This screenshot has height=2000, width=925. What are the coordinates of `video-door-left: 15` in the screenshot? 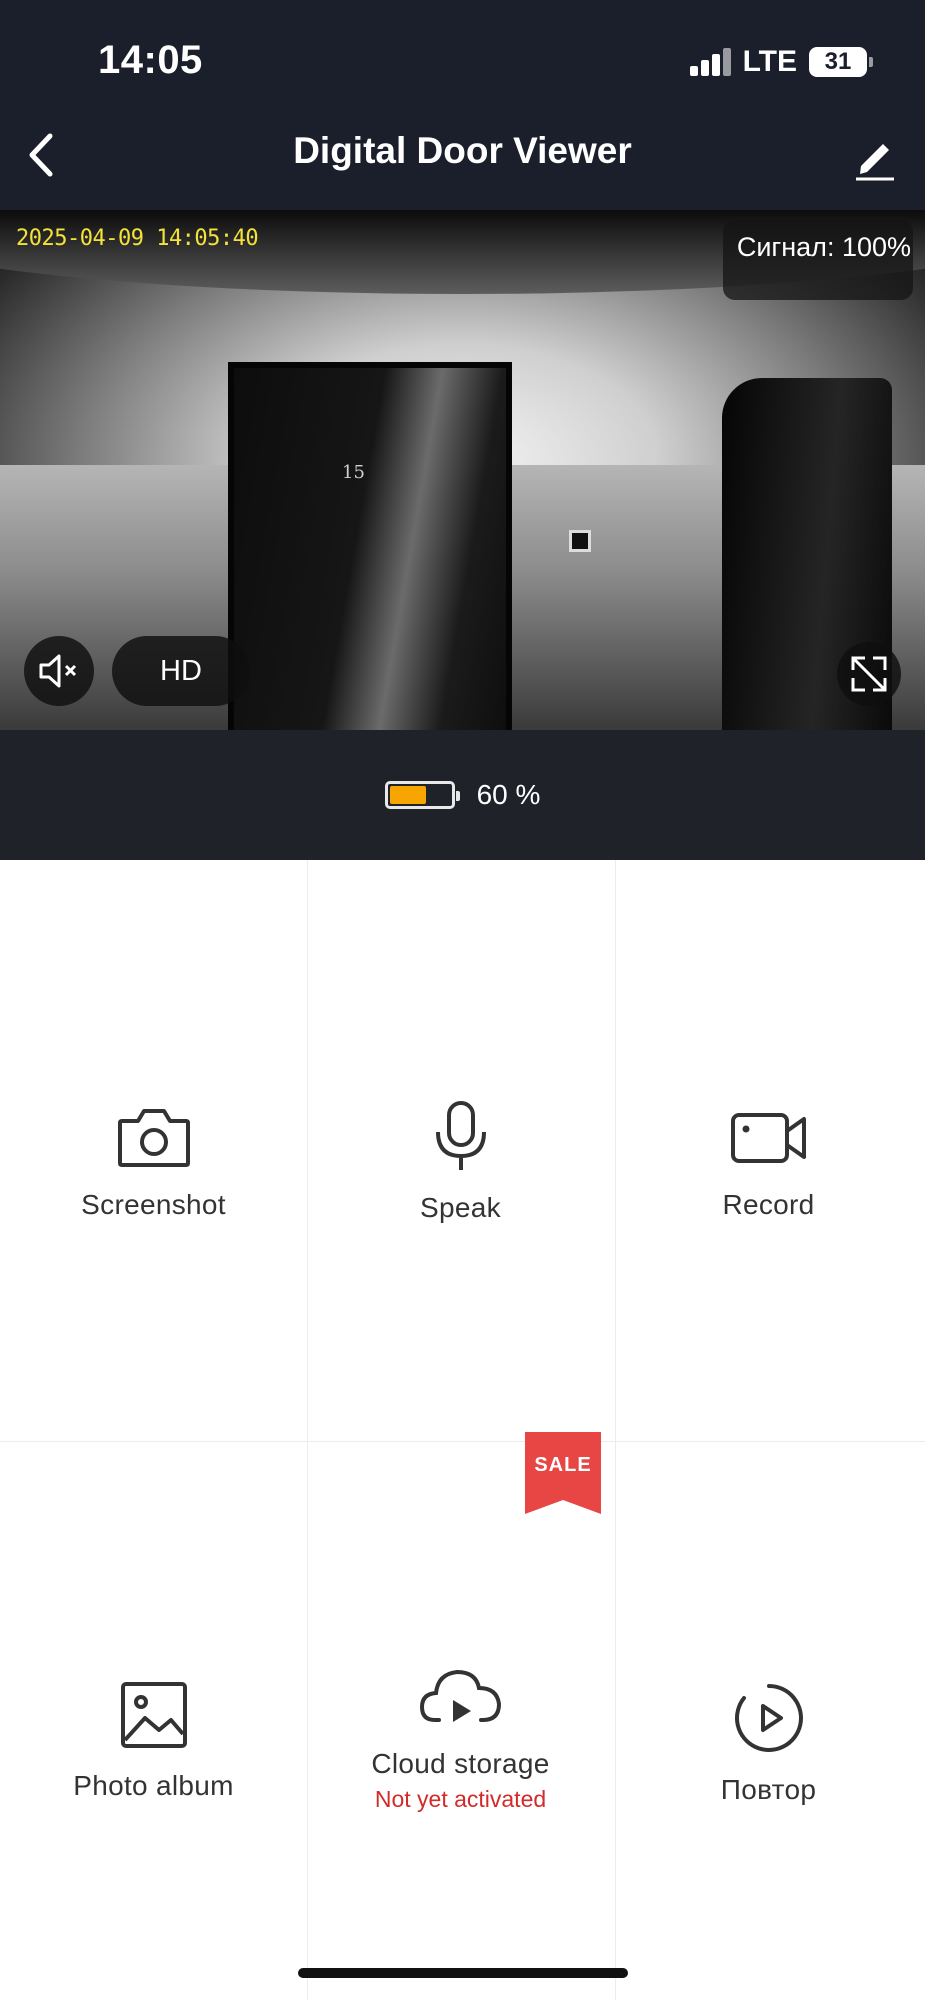 It's located at (370, 546).